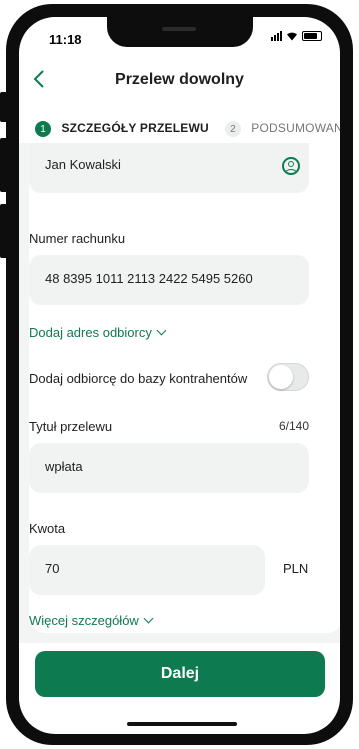  Describe the element at coordinates (169, 468) in the screenshot. I see `transfer-title-field: wpłata` at that location.